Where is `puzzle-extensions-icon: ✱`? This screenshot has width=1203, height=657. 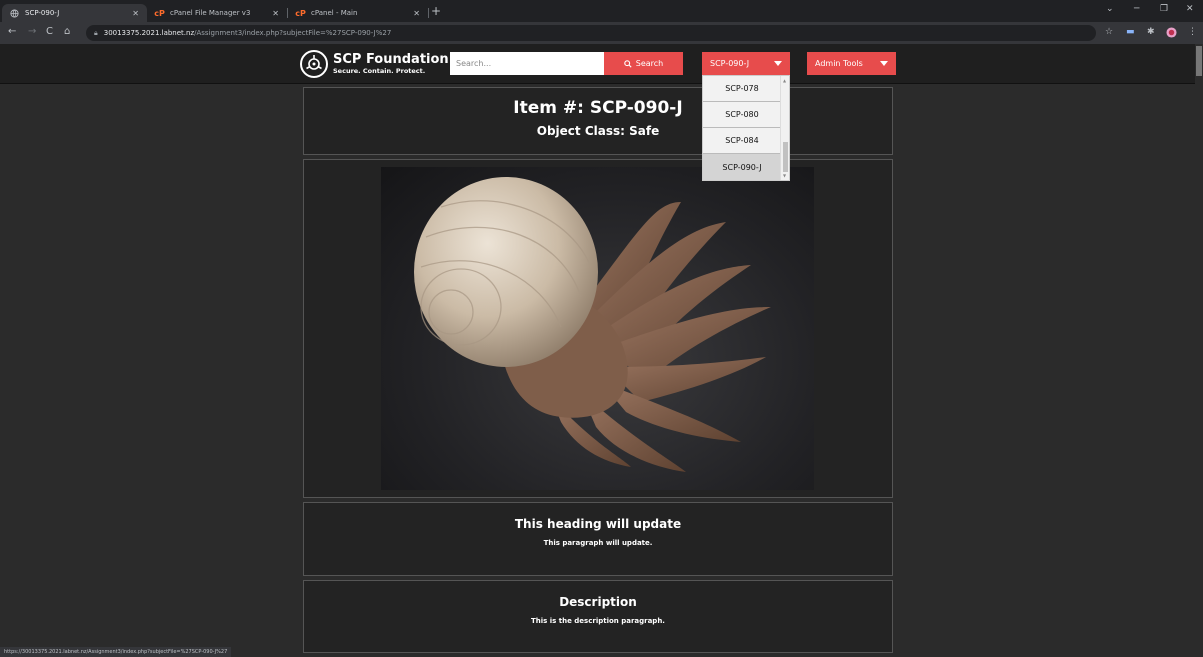
puzzle-extensions-icon: ✱ is located at coordinates (1151, 32).